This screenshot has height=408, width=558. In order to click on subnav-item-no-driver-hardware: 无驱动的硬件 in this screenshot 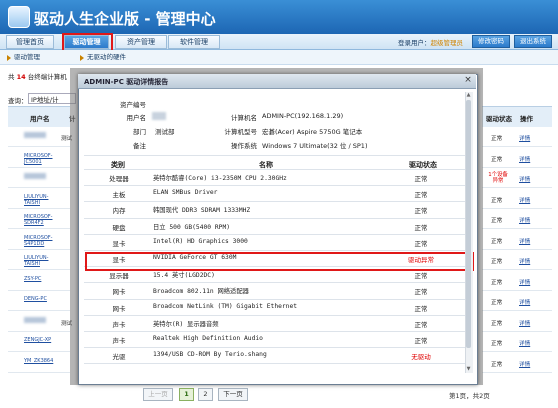, I will do `click(106, 57)`.